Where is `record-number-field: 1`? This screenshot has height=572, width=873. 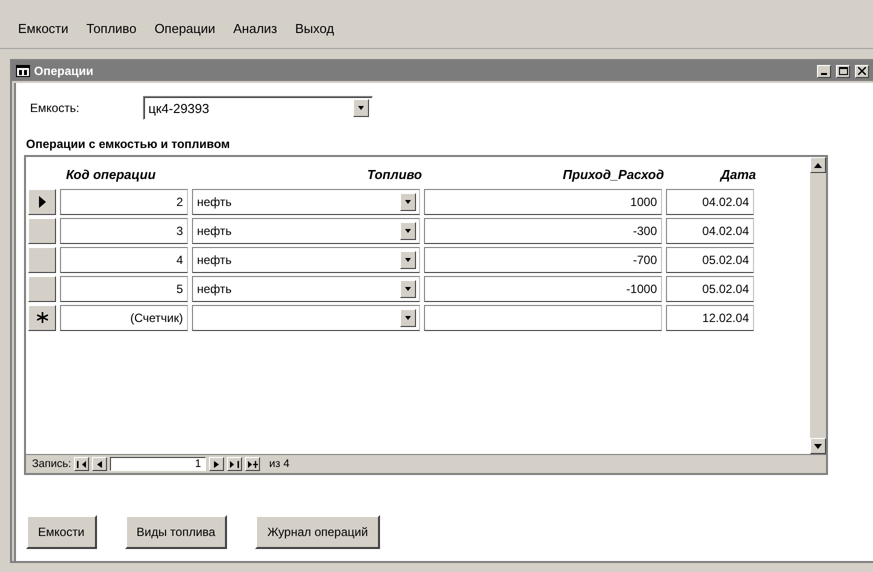
record-number-field: 1 is located at coordinates (158, 464).